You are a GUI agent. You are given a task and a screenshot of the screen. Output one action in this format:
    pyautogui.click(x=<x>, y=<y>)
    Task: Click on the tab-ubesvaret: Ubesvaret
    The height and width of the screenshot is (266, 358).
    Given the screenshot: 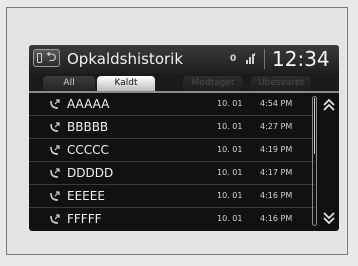 What is the action you would take?
    pyautogui.click(x=281, y=83)
    